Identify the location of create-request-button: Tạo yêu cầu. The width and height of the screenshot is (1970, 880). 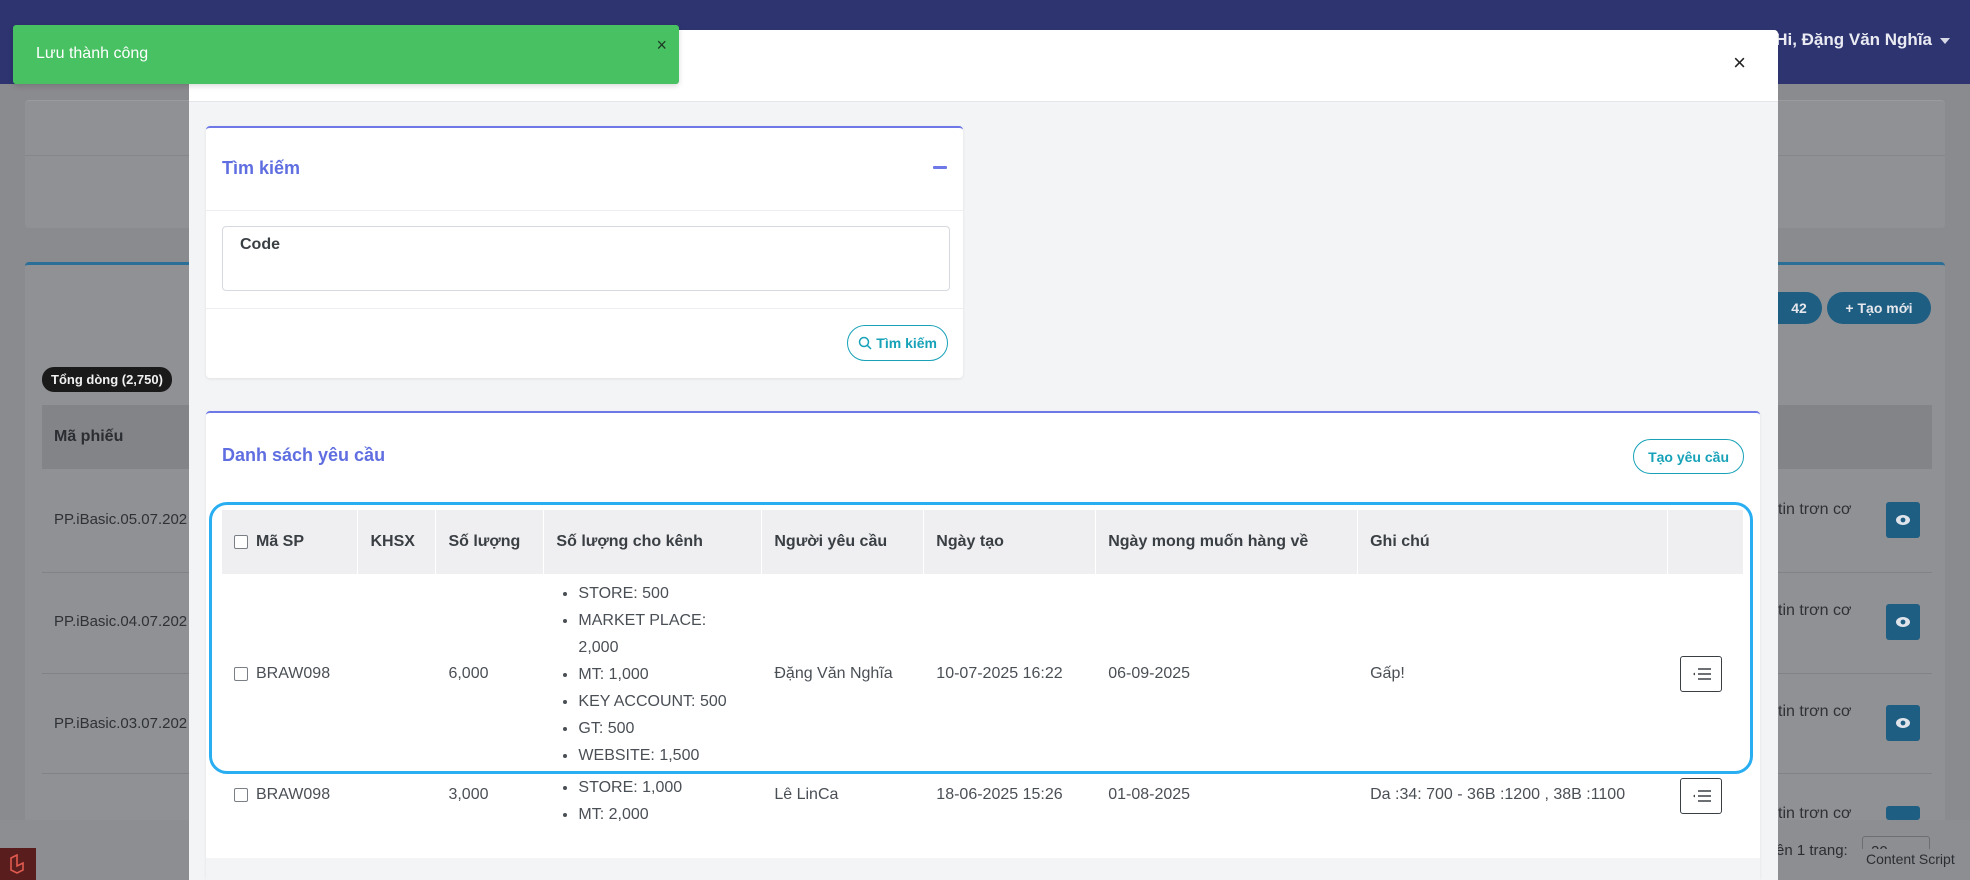
(1688, 456).